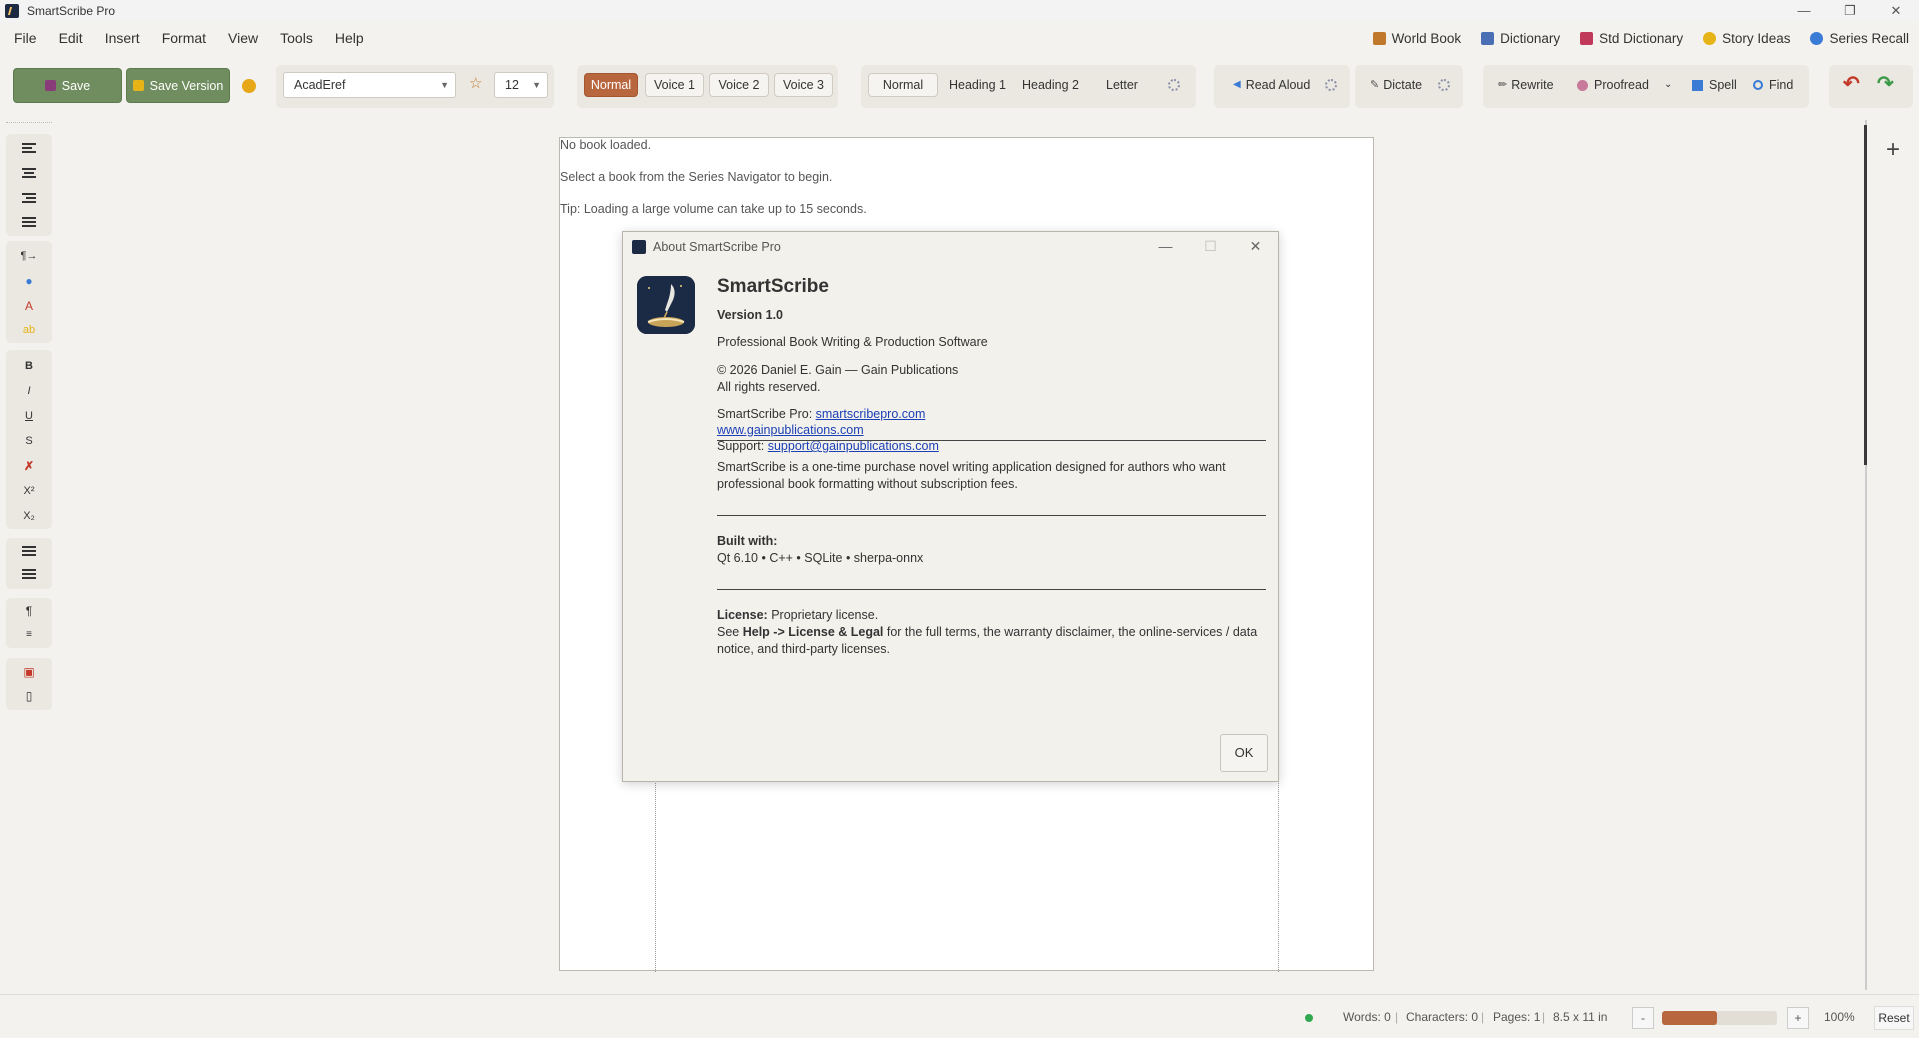 The width and height of the screenshot is (1919, 1038). I want to click on align-right-icon, so click(29, 199).